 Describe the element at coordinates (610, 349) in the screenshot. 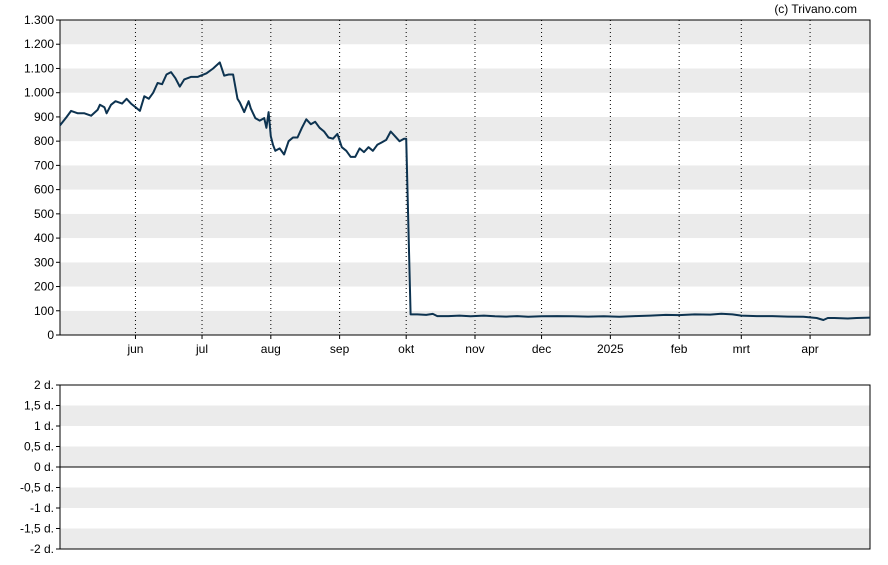

I see `x-tick-label: 2025` at that location.